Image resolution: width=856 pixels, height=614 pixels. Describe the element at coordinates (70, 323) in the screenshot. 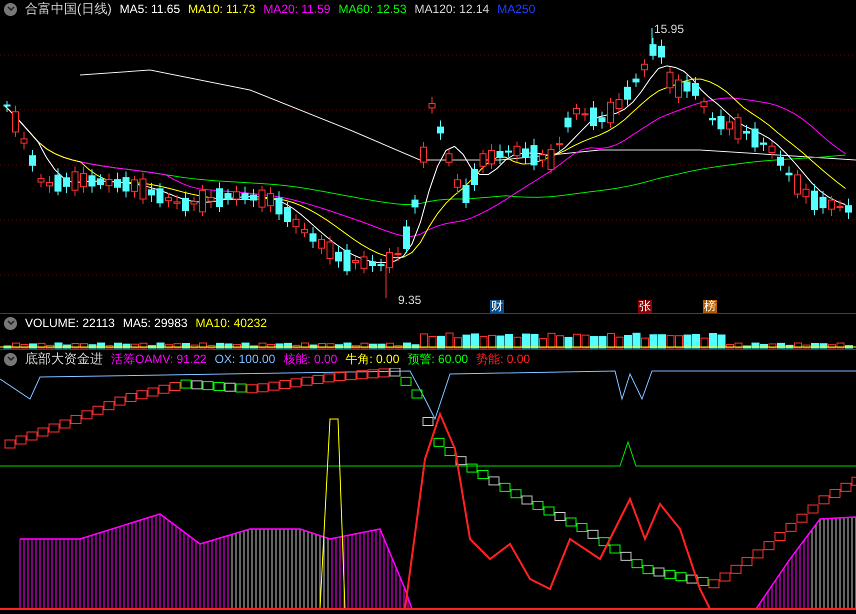

I see `indicator-value: VOLUME: 22113` at that location.